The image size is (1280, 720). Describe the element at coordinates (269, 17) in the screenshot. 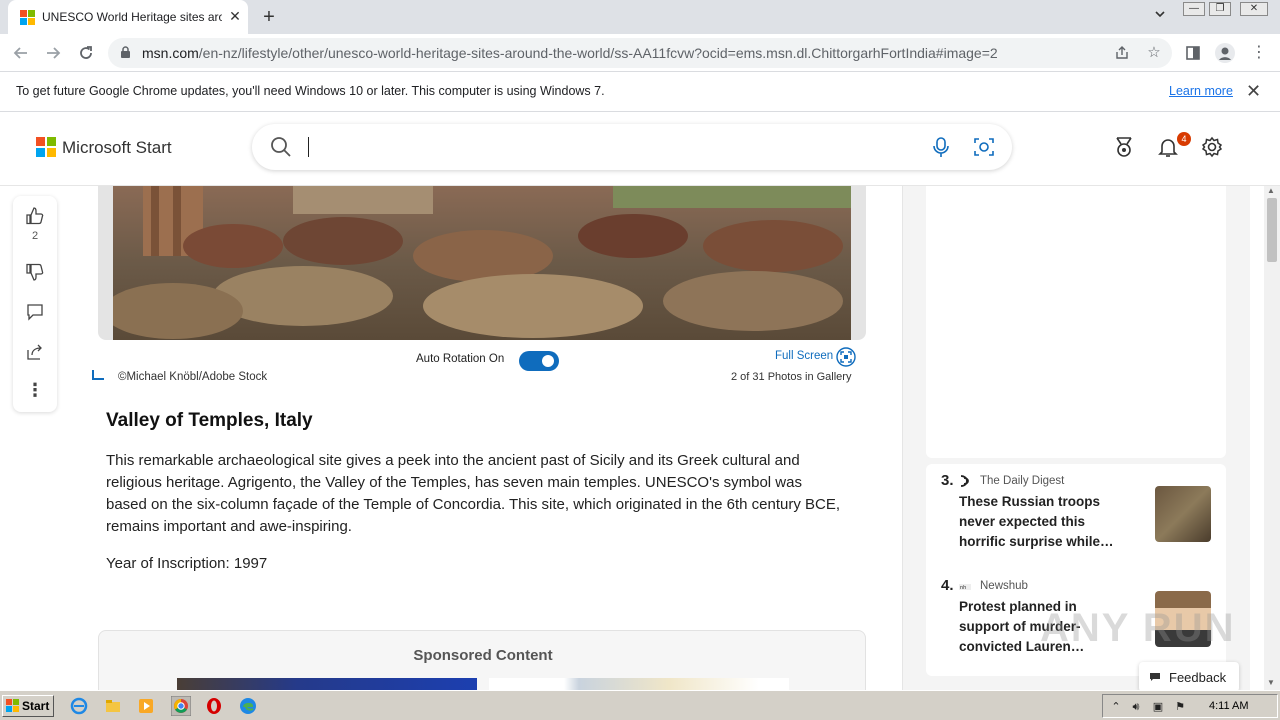

I see `new-tab-button: +` at that location.